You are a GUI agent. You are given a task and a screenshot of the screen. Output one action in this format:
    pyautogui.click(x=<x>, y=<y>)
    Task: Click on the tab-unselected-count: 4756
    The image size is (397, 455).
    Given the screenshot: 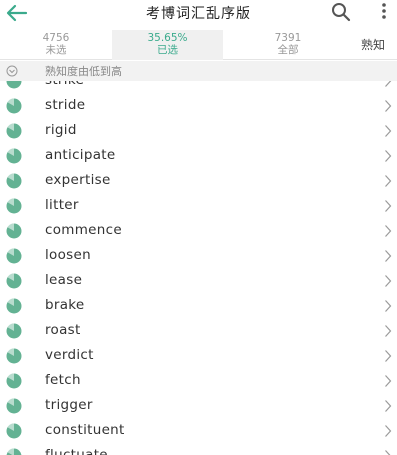 What is the action you would take?
    pyautogui.click(x=56, y=38)
    